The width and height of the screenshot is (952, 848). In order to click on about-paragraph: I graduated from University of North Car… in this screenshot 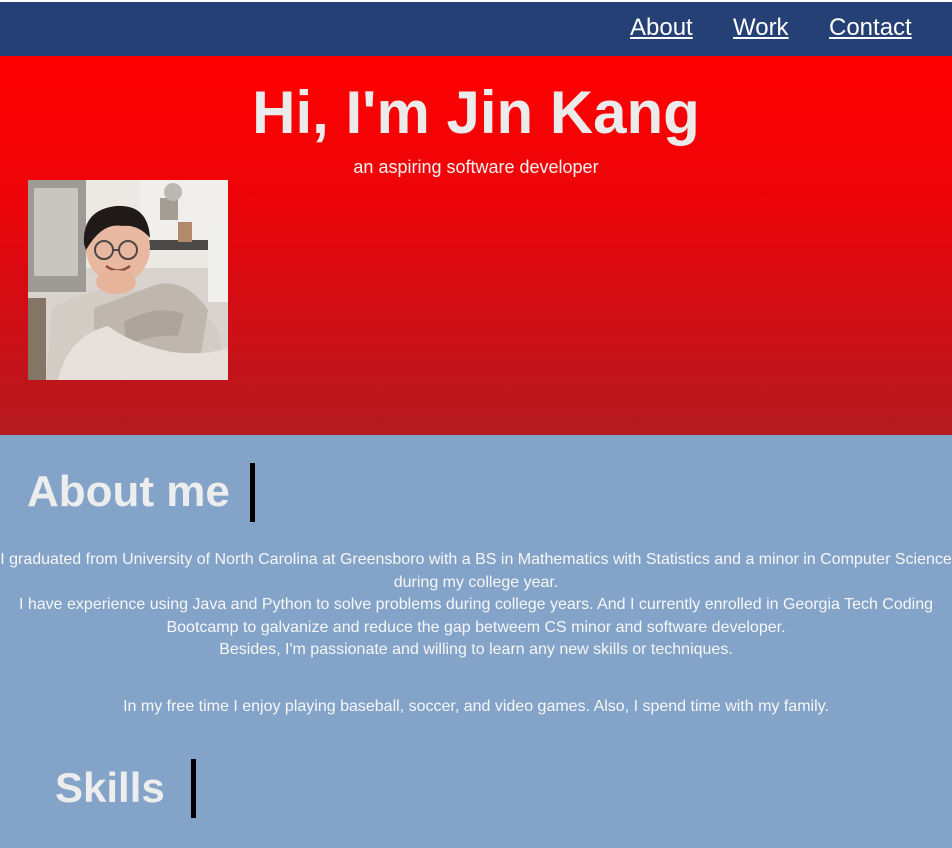, I will do `click(476, 605)`.